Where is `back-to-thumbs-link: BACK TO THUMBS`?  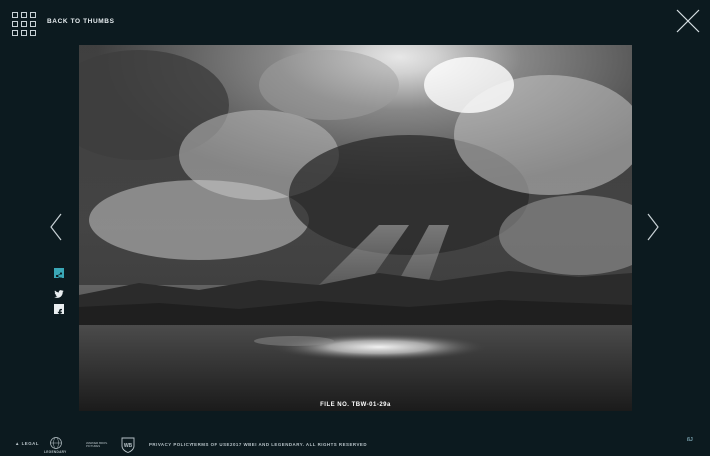 back-to-thumbs-link: BACK TO THUMBS is located at coordinates (81, 21).